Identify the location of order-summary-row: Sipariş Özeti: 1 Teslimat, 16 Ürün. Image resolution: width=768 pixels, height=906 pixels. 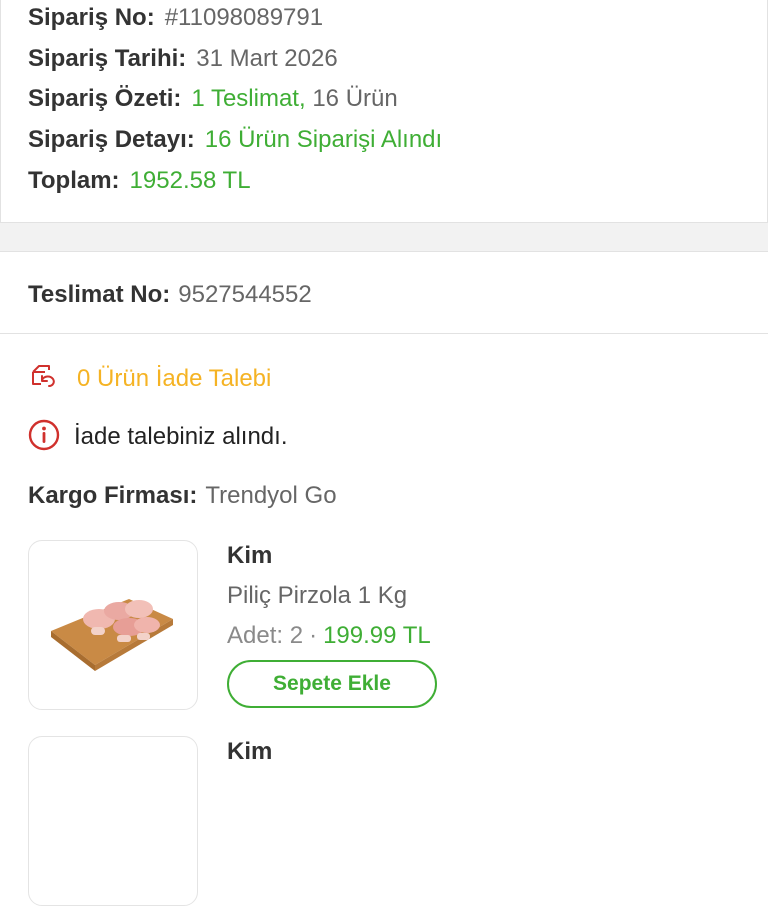
(213, 99).